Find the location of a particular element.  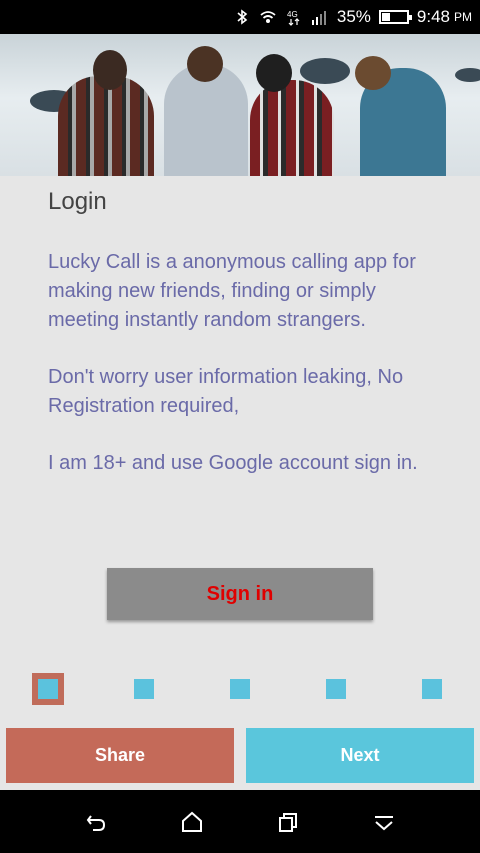

page-title: Login is located at coordinates (77, 201).